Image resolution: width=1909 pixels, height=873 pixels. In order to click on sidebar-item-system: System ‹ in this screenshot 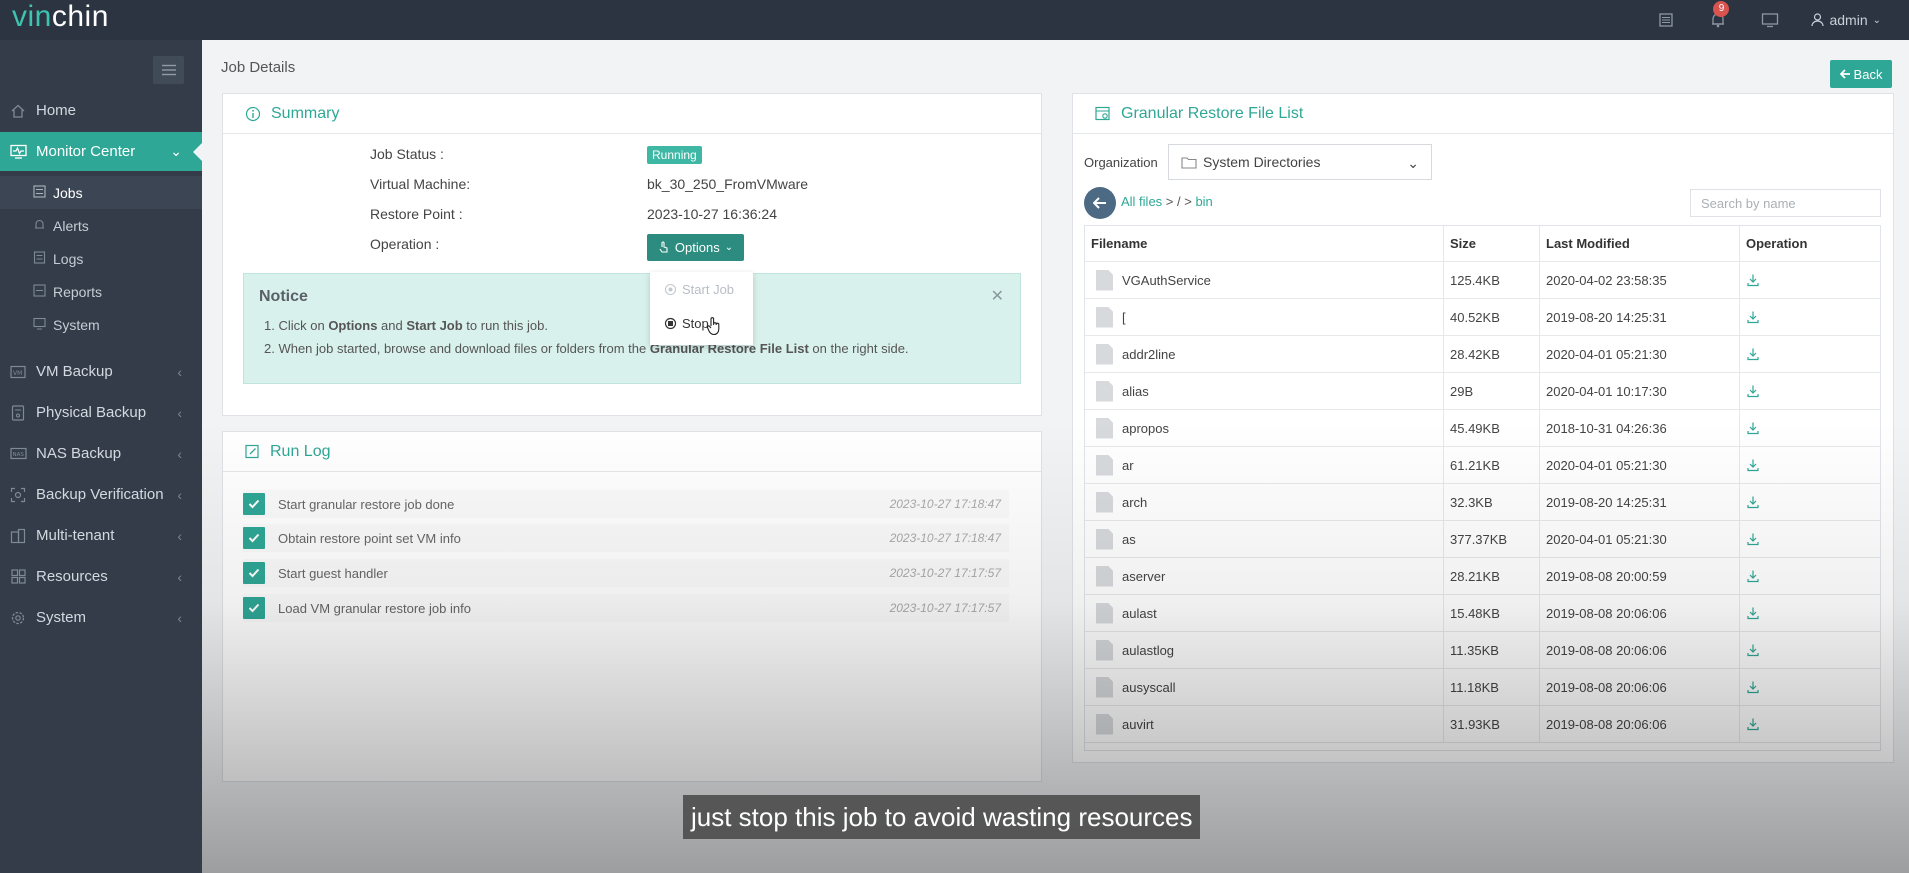, I will do `click(101, 617)`.